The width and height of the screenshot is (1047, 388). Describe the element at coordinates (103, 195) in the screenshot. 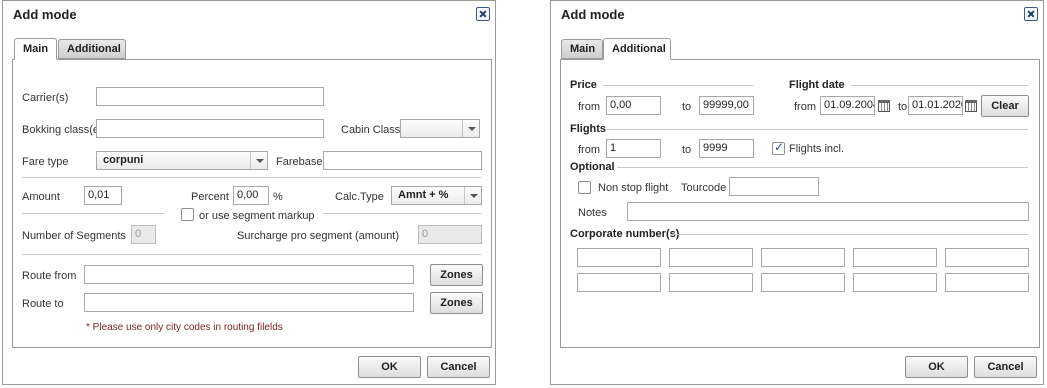

I see `amount-input: 0,01` at that location.